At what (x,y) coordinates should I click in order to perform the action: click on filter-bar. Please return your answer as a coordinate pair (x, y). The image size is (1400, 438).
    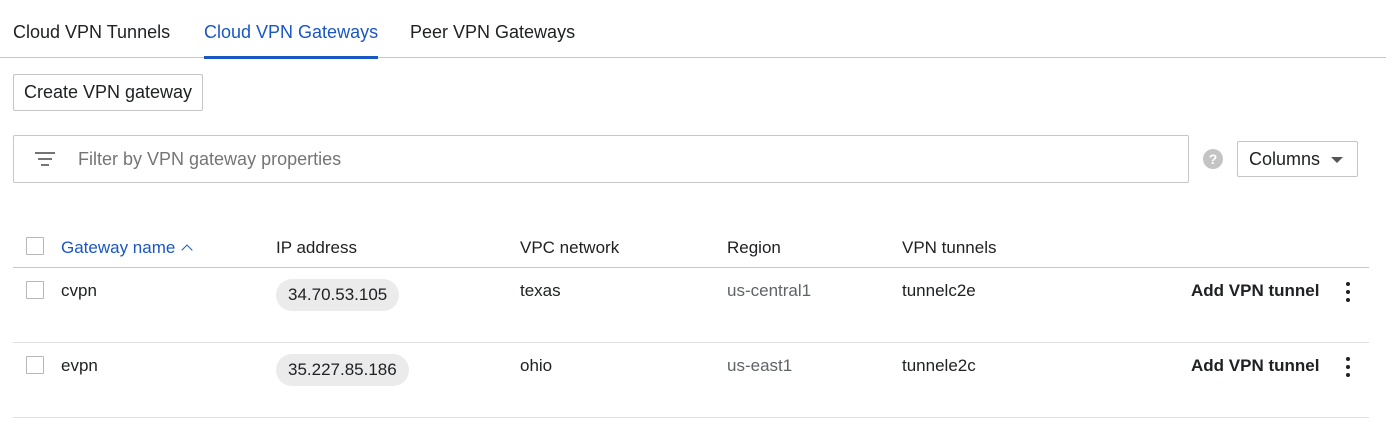
    Looking at the image, I should click on (601, 159).